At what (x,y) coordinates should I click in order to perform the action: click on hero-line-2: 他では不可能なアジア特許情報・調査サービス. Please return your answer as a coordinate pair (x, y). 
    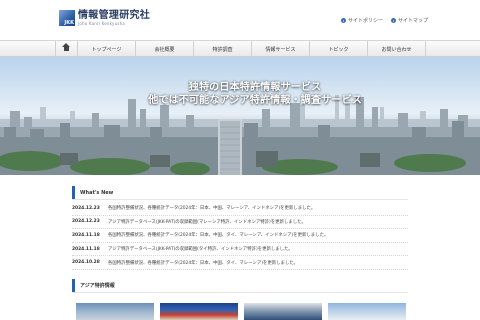
    Looking at the image, I should click on (255, 100).